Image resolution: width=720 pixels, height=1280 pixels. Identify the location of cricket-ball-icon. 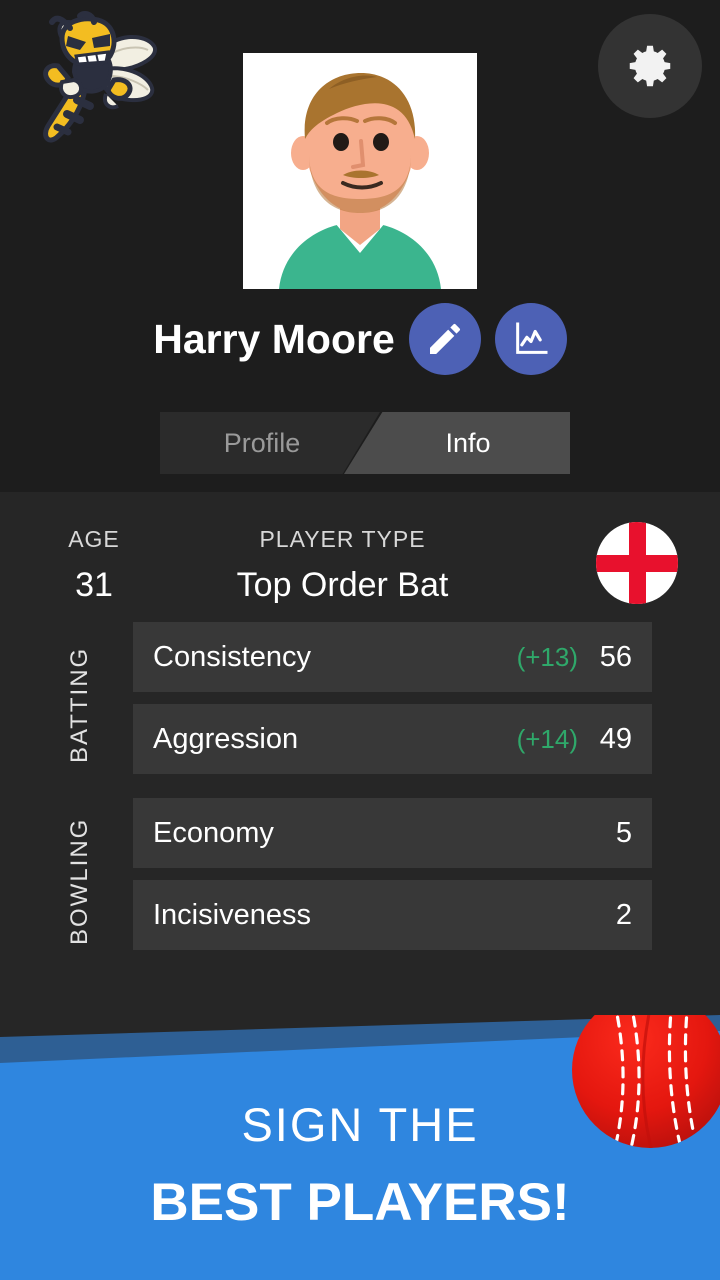
(645, 1082).